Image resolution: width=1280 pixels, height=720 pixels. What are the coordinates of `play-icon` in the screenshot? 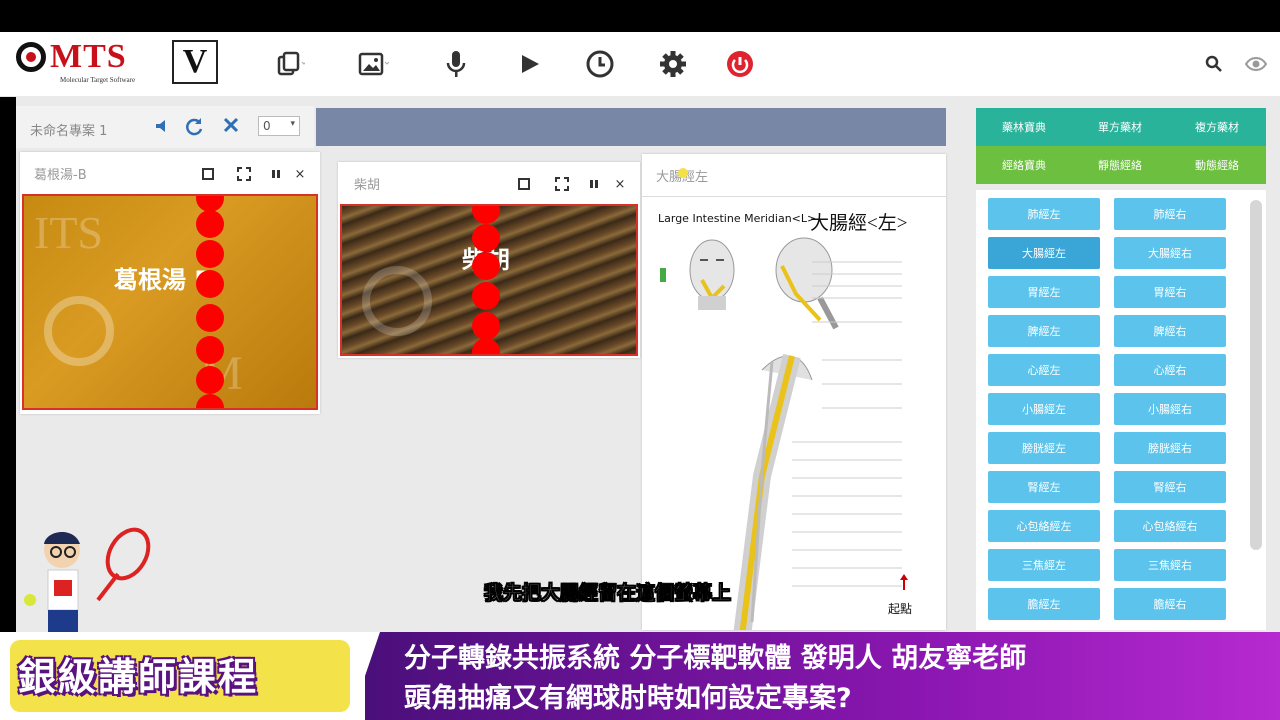 It's located at (530, 64).